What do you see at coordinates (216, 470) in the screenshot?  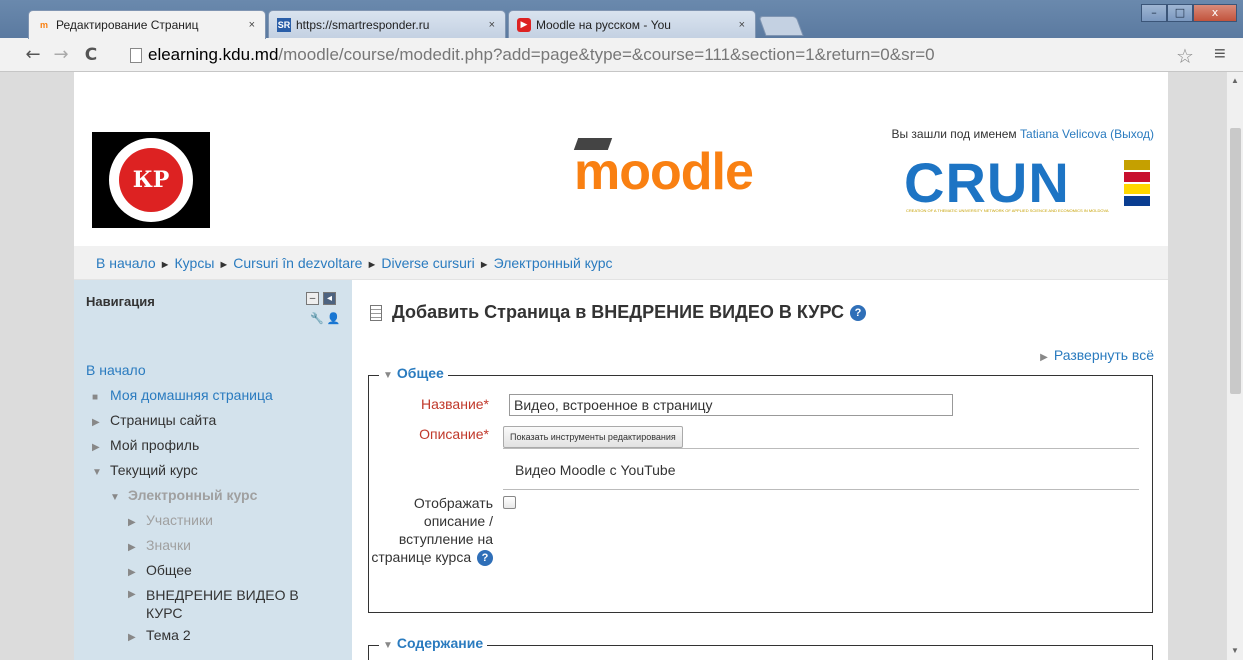 I see `sidebar-item-current-course: ▼ Текущий курс` at bounding box center [216, 470].